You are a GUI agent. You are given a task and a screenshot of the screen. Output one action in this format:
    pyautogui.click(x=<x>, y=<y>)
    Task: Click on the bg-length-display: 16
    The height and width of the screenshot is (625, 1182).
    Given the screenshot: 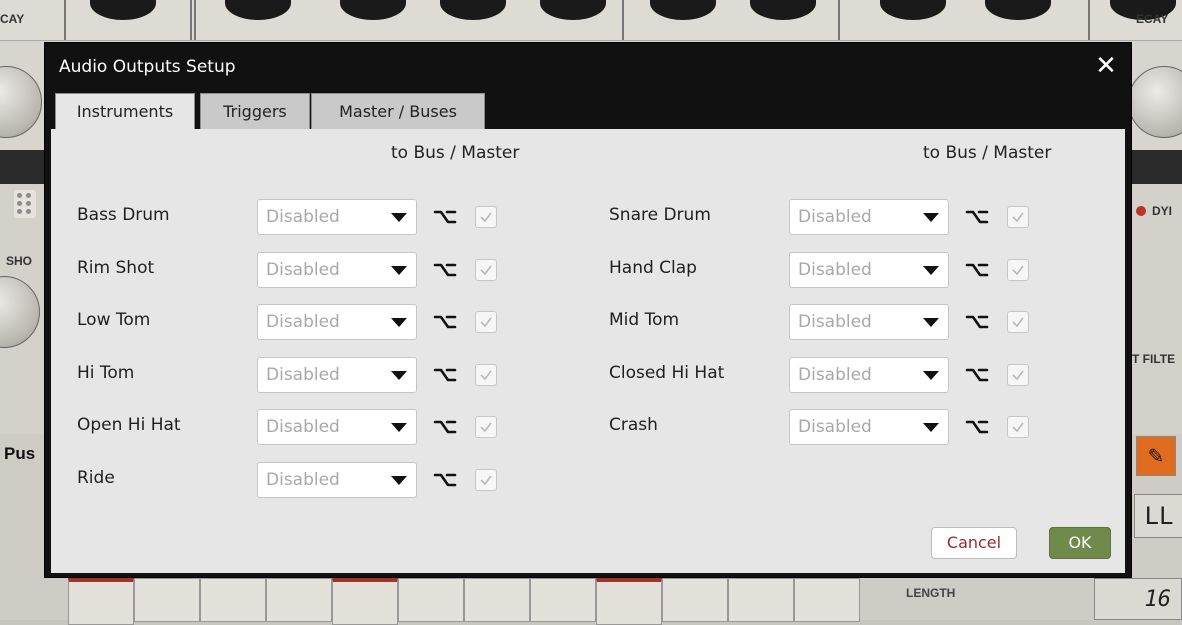 What is the action you would take?
    pyautogui.click(x=1138, y=599)
    